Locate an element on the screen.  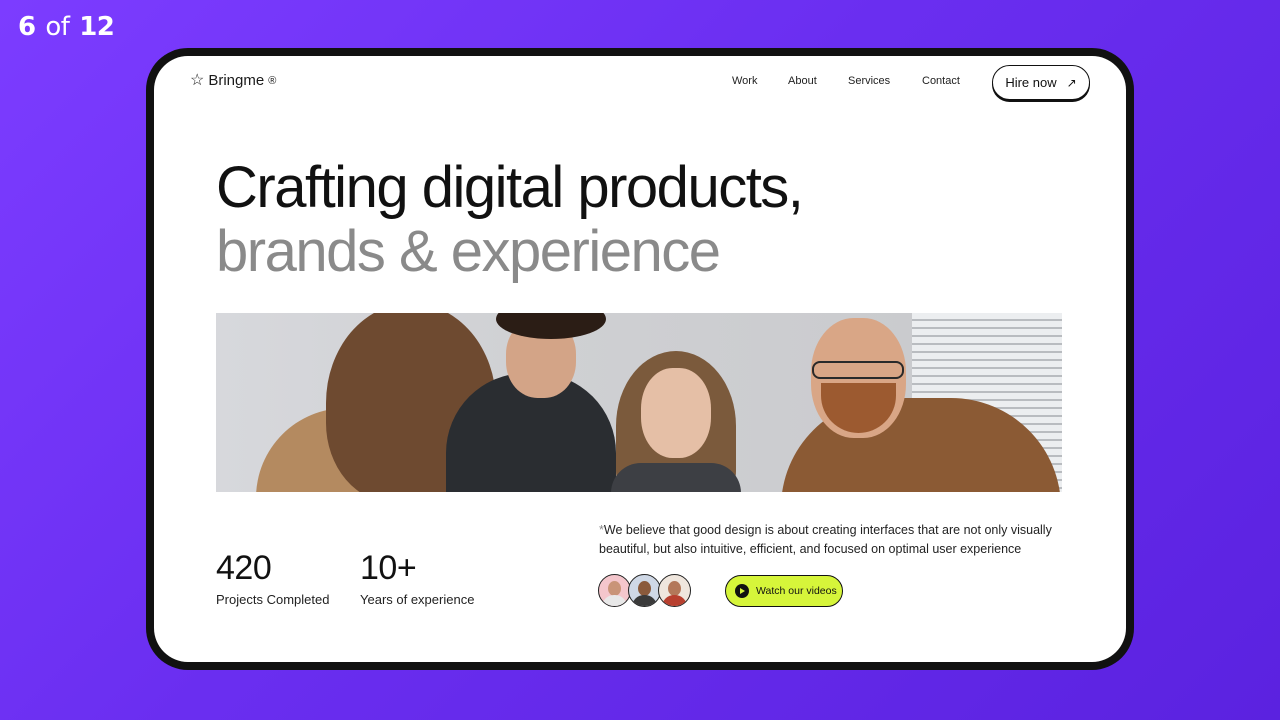
person-4-glasses is located at coordinates (858, 370).